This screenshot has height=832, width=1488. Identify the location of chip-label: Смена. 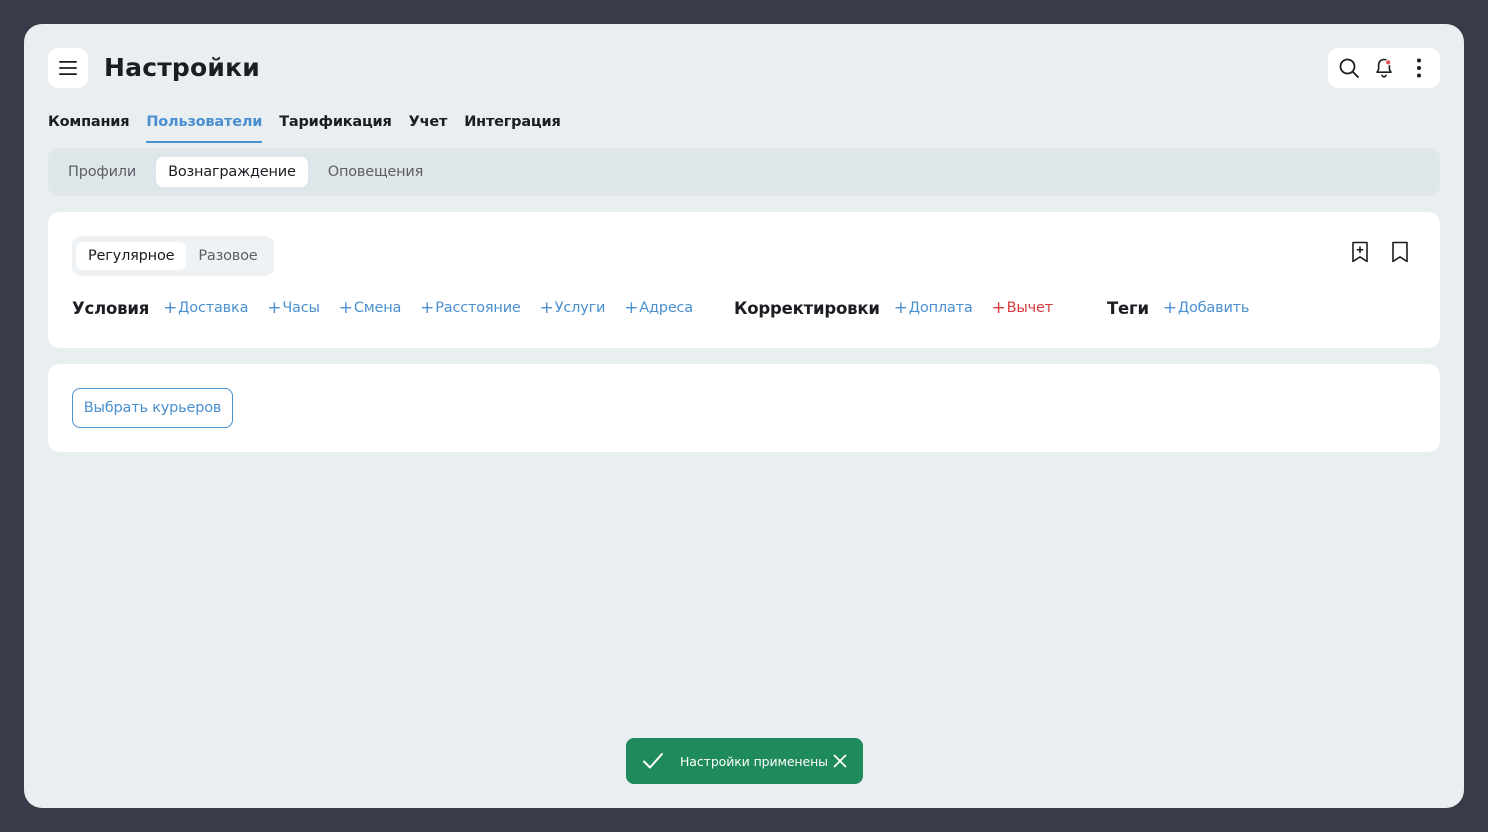
(377, 308).